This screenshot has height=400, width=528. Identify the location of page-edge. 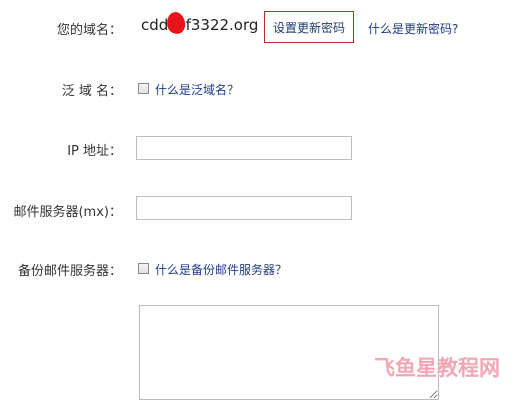
(521, 197).